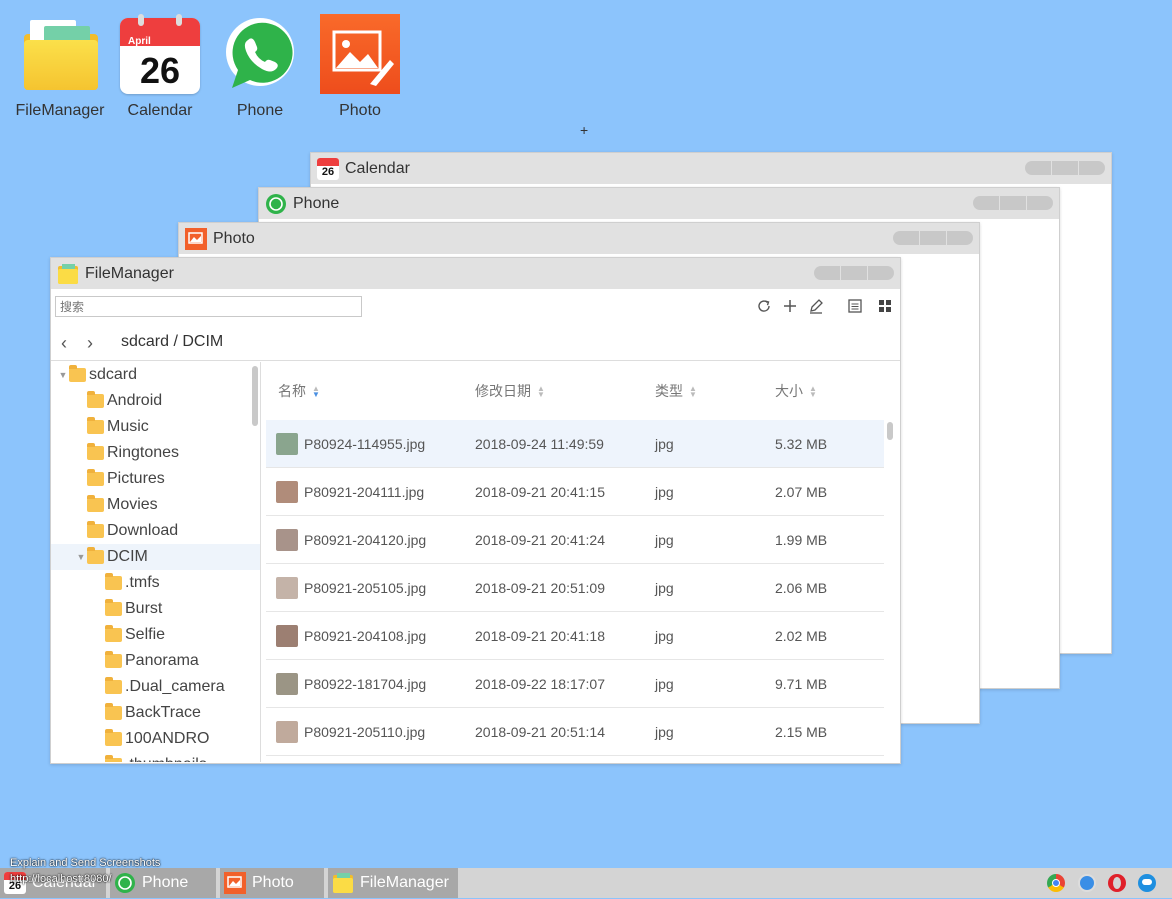 The height and width of the screenshot is (899, 1172). Describe the element at coordinates (404, 882) in the screenshot. I see `taskbar-item-label: FileManager` at that location.